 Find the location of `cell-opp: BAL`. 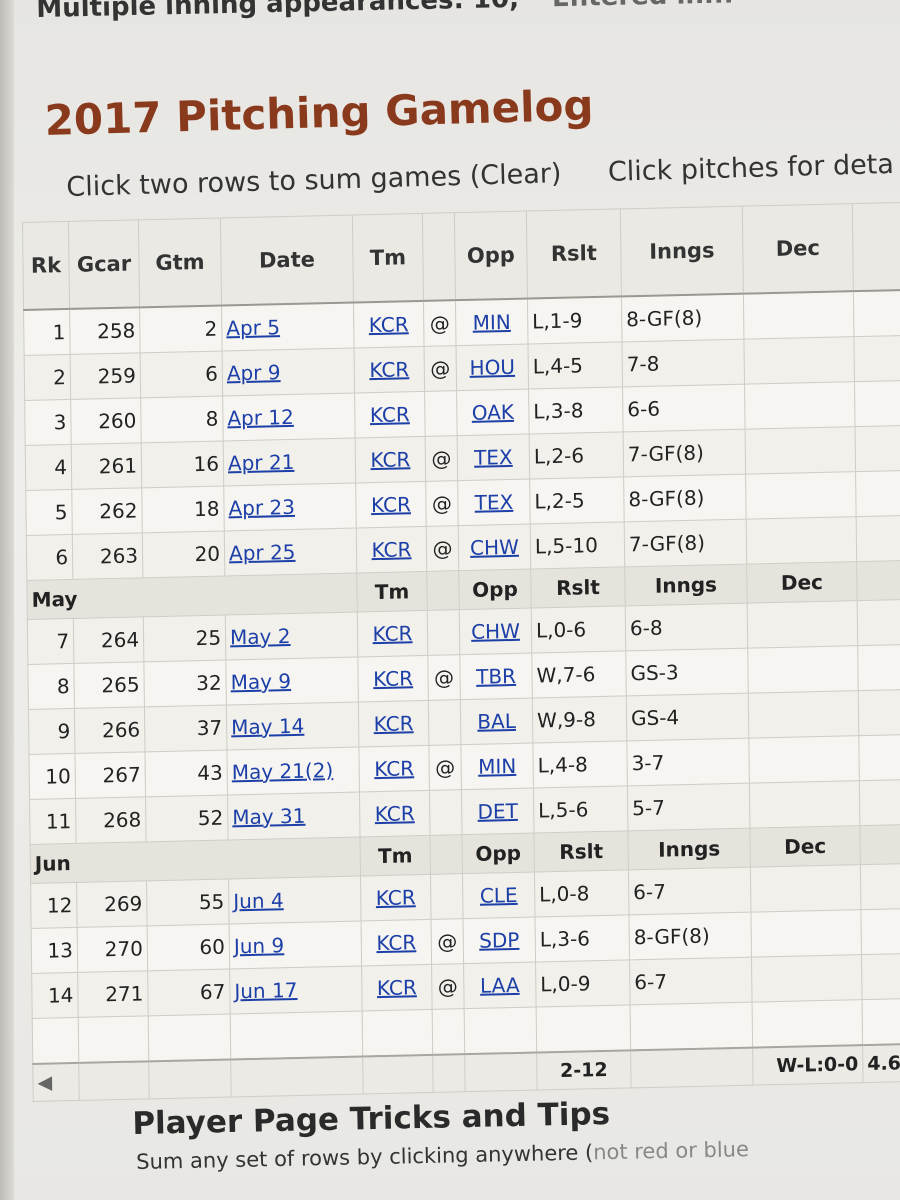

cell-opp: BAL is located at coordinates (496, 721).